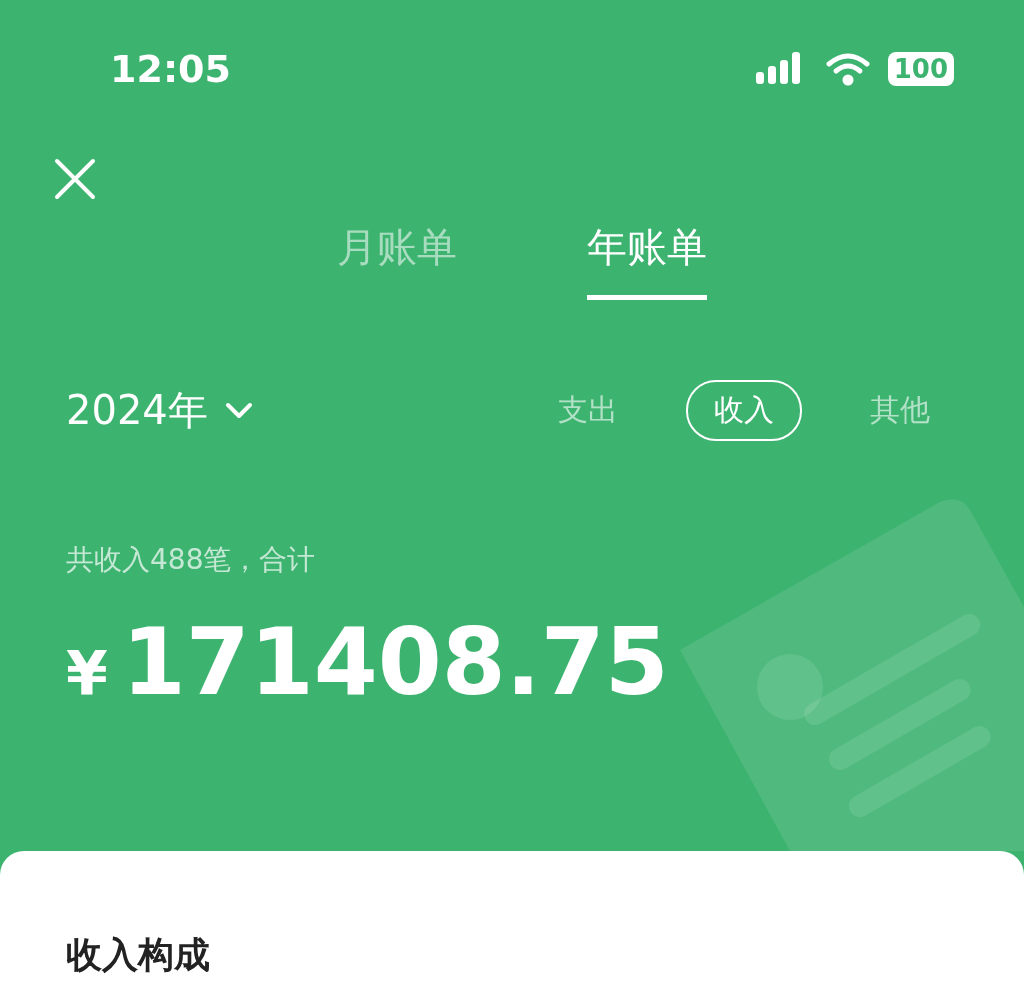 The height and width of the screenshot is (984, 1024). Describe the element at coordinates (395, 662) in the screenshot. I see `total-amount: 171408.75` at that location.